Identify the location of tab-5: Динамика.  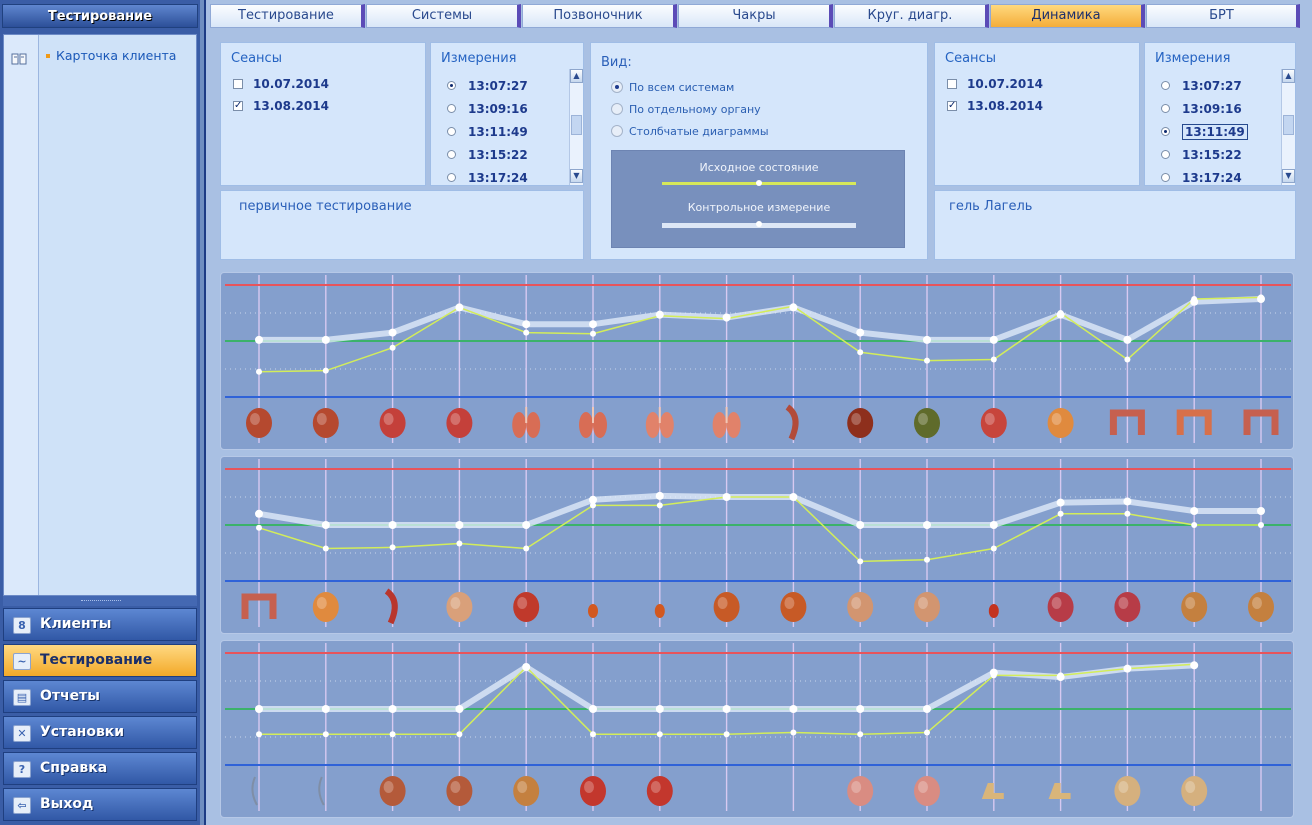
(1067, 16).